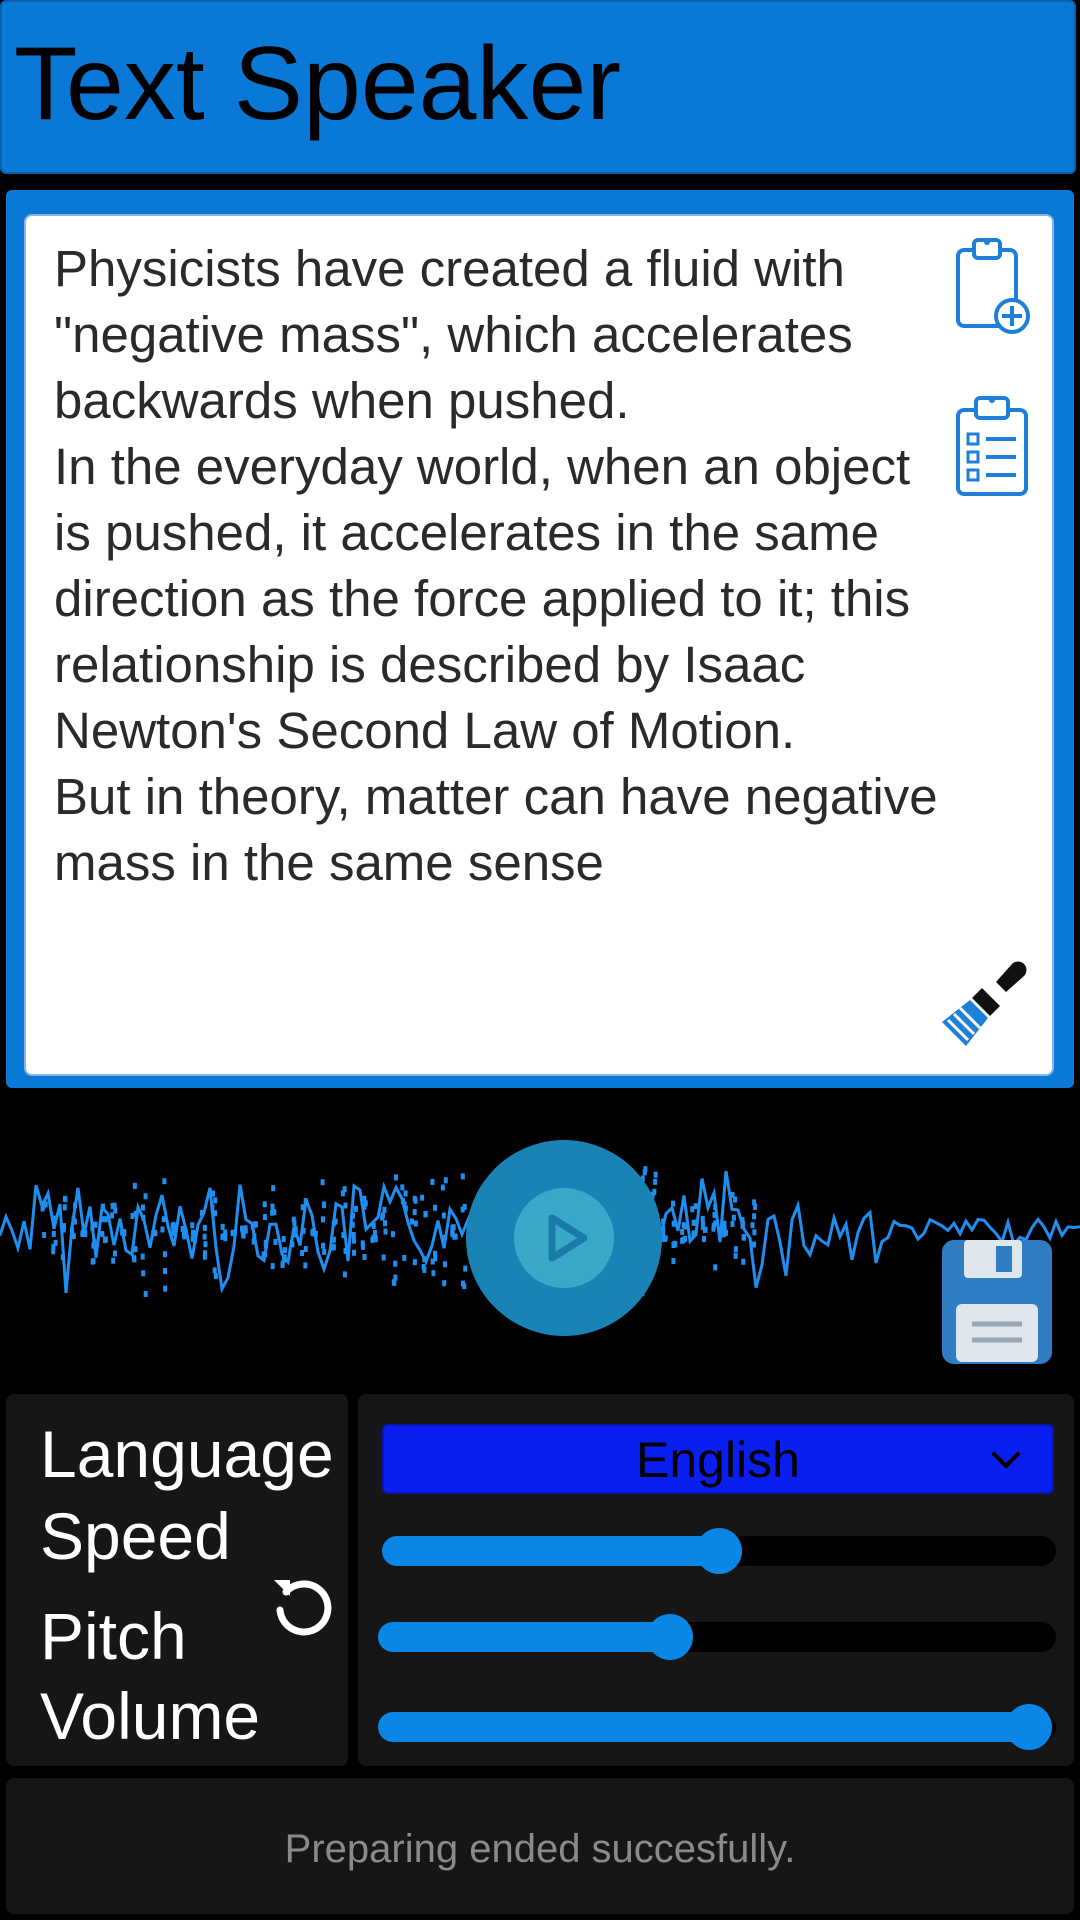 The image size is (1080, 1920). I want to click on chevron-down-icon, so click(1006, 1460).